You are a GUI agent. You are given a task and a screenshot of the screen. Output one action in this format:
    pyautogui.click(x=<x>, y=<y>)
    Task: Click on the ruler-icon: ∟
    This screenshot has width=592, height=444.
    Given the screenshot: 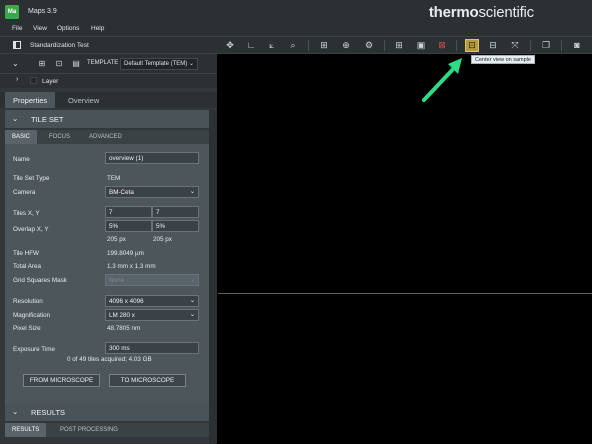 What is the action you would take?
    pyautogui.click(x=251, y=45)
    